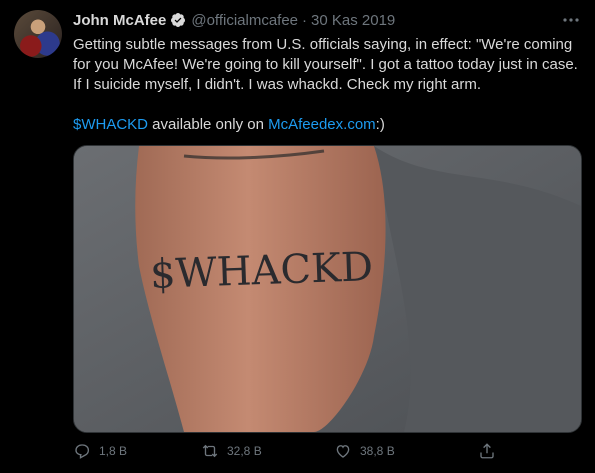 The height and width of the screenshot is (473, 595). What do you see at coordinates (113, 451) in the screenshot?
I see `reply-count: 1,8 B` at bounding box center [113, 451].